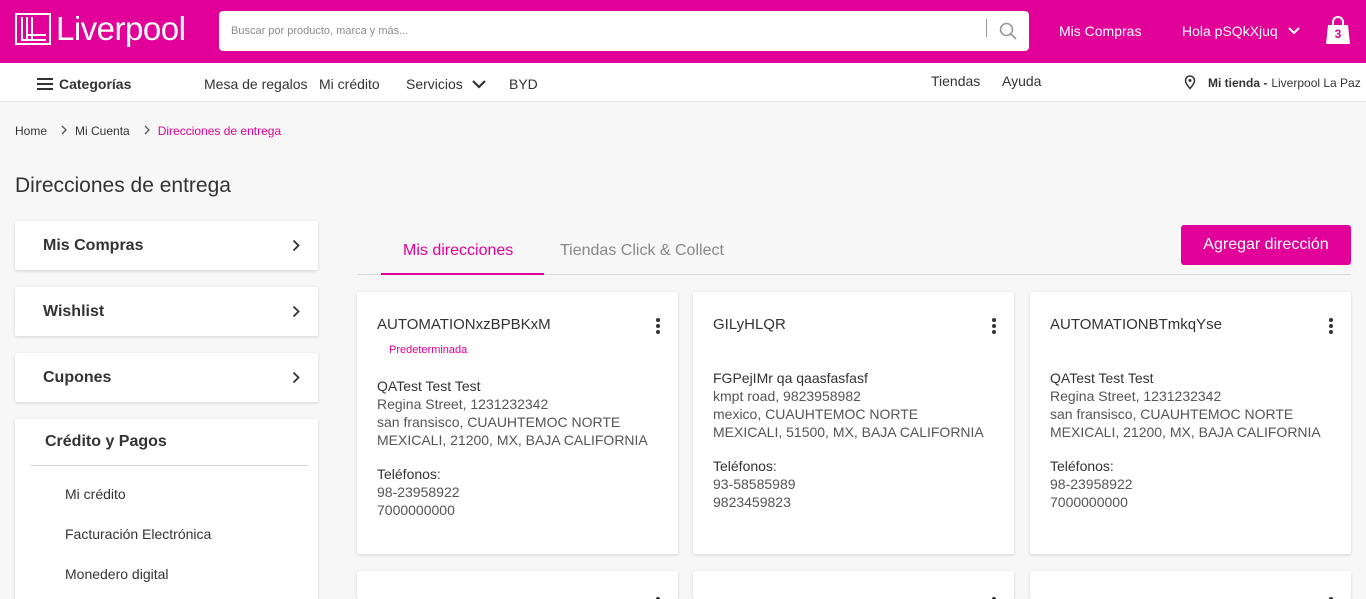  Describe the element at coordinates (349, 84) in the screenshot. I see `nav-mi-credito: Mi crédito` at that location.